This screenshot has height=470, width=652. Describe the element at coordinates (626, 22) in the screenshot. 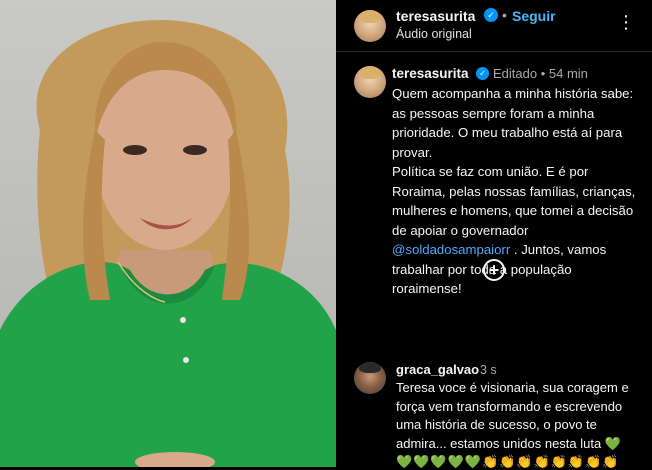

I see `more-options-icon: ⋮` at that location.